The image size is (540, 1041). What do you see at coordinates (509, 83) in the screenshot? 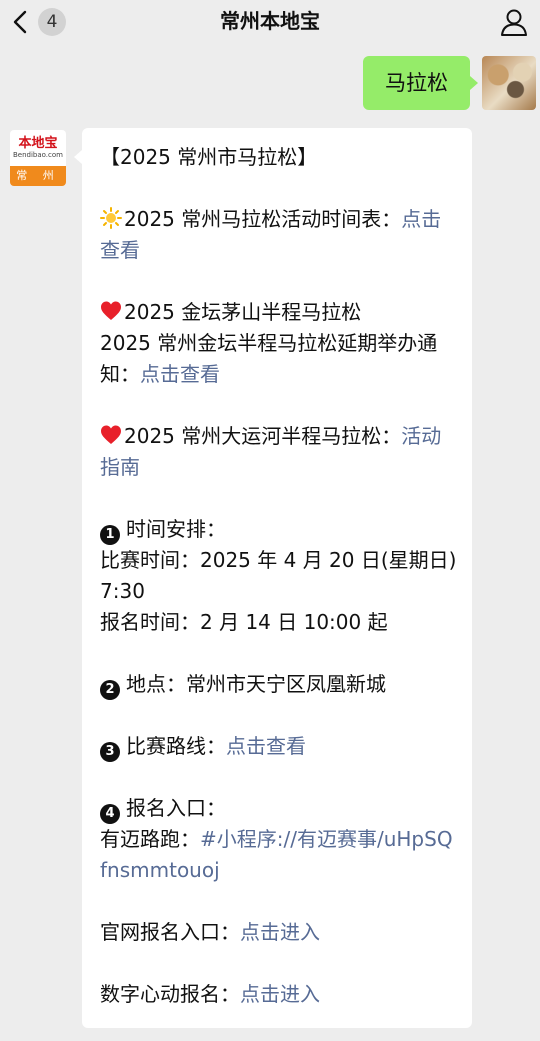
I see `my-avatar` at bounding box center [509, 83].